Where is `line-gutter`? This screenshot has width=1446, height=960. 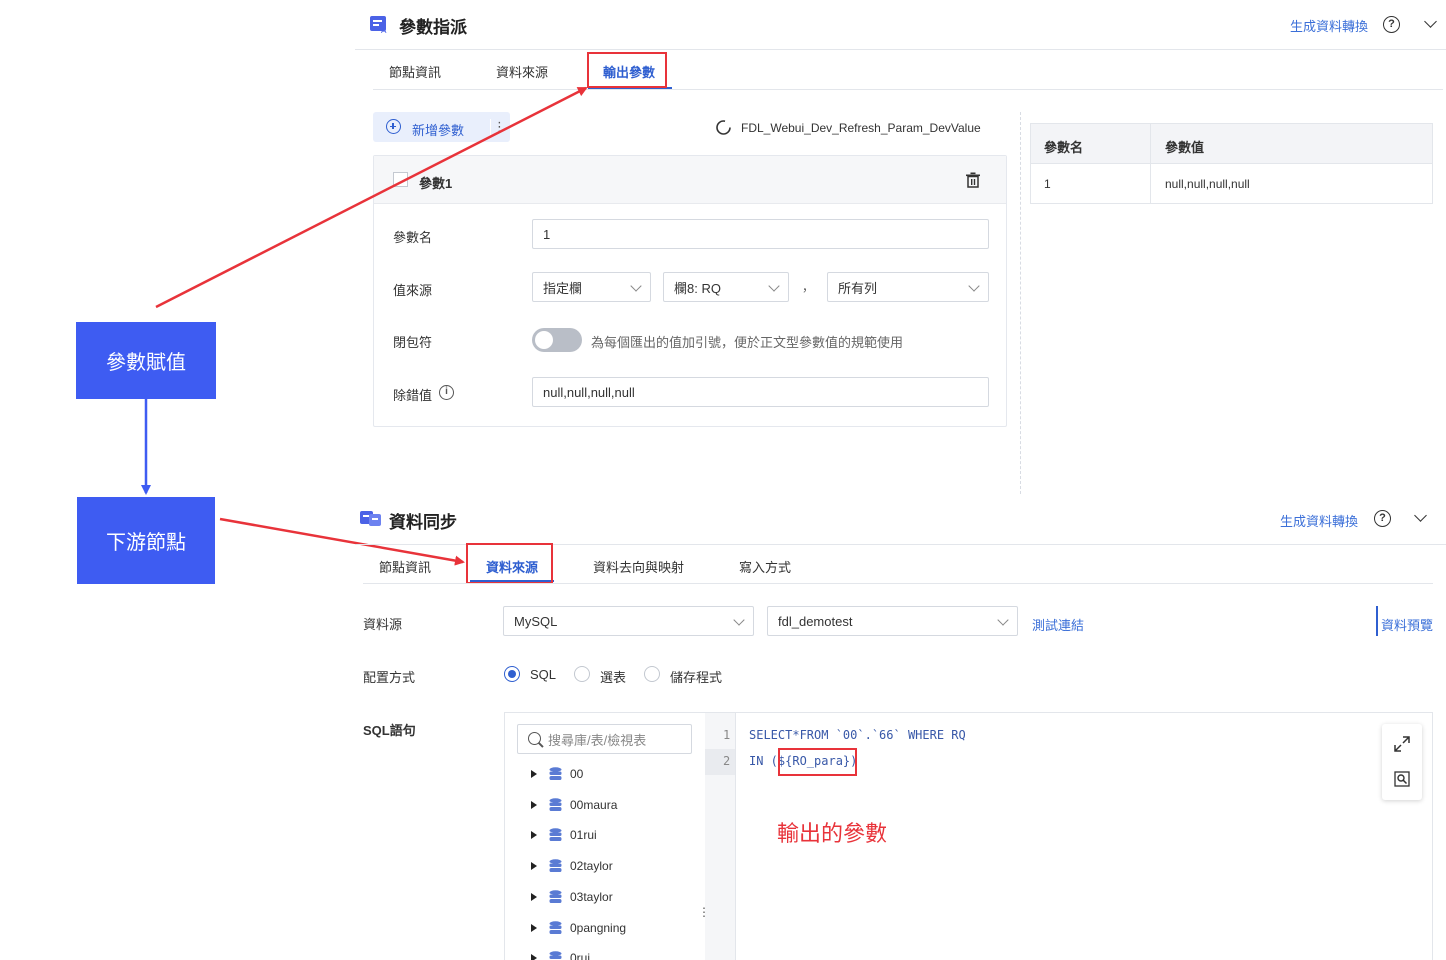
line-gutter is located at coordinates (720, 836).